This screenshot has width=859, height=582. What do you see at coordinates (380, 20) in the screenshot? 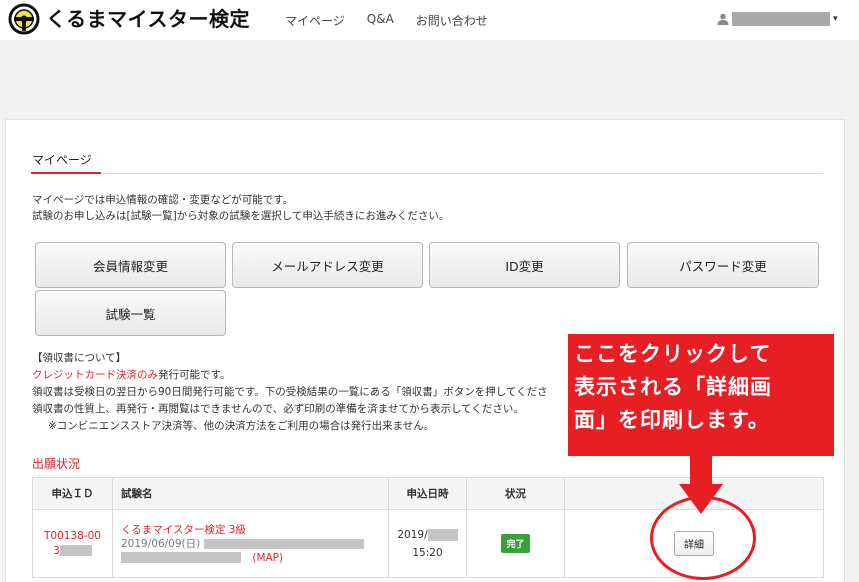
I see `nav-qa: Q&A` at bounding box center [380, 20].